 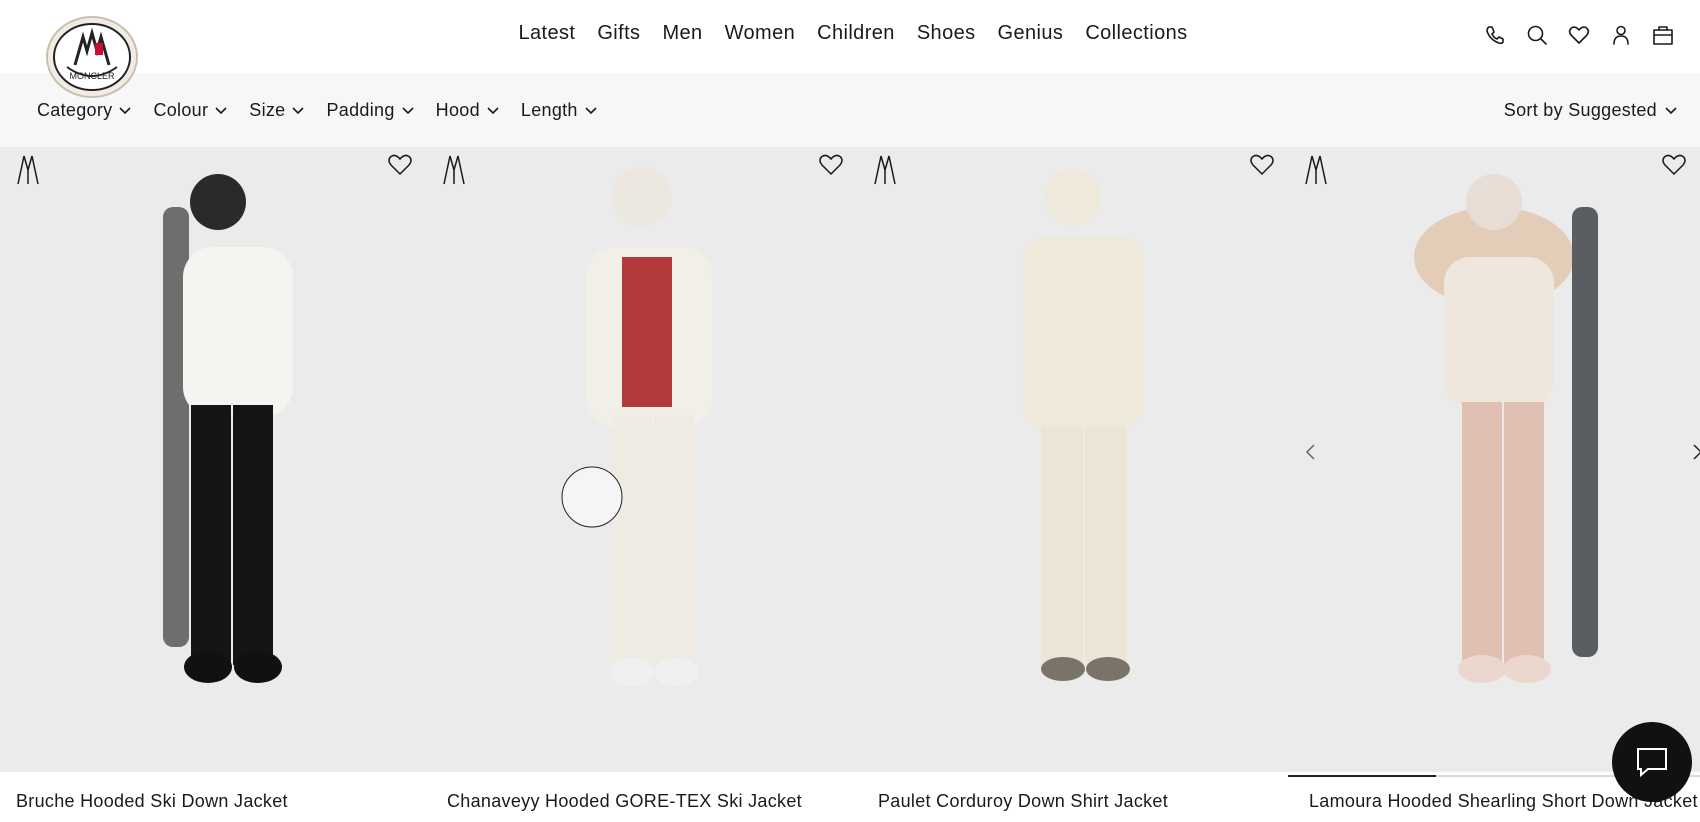 I want to click on moncler-logo: MONCLER, so click(x=92, y=57).